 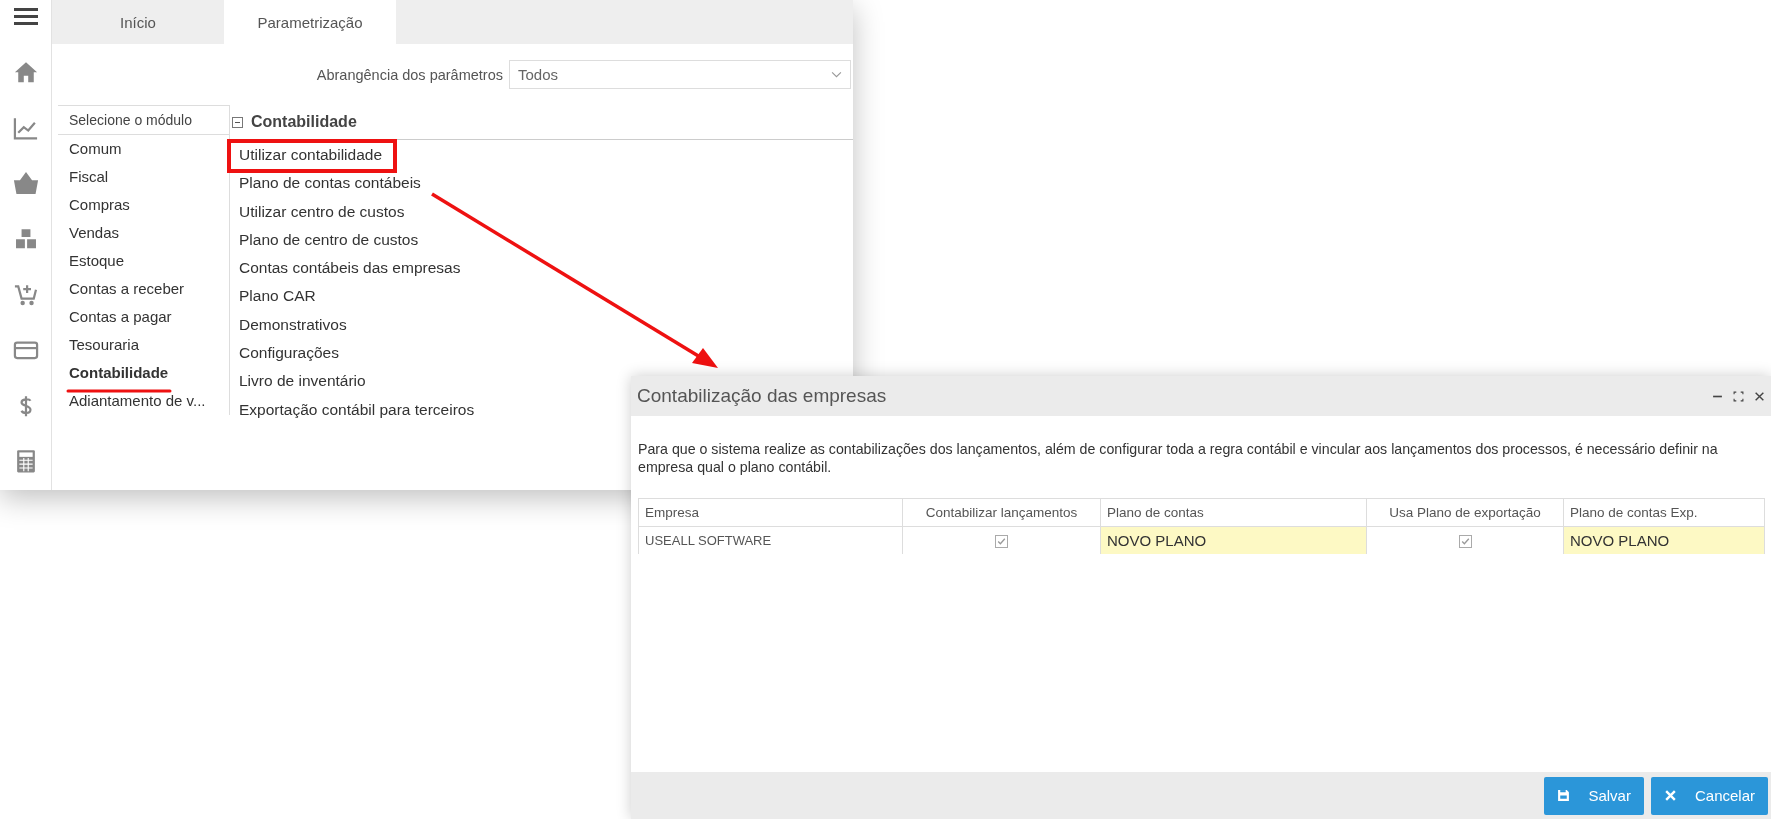 I want to click on column-header: Plano de contas Exp., so click(x=1664, y=512).